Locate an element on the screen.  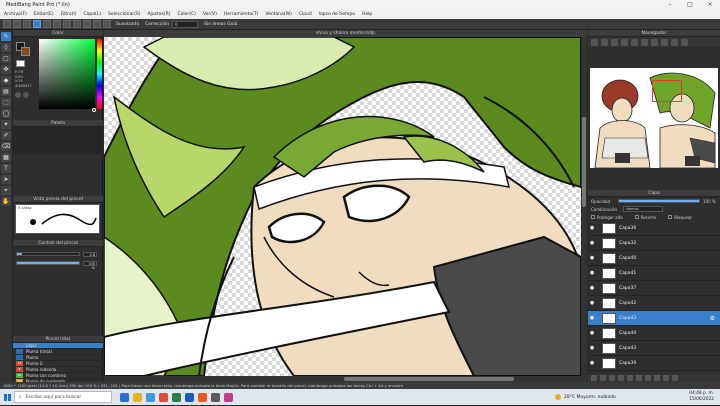
menu-help: Help is located at coordinates (367, 14).